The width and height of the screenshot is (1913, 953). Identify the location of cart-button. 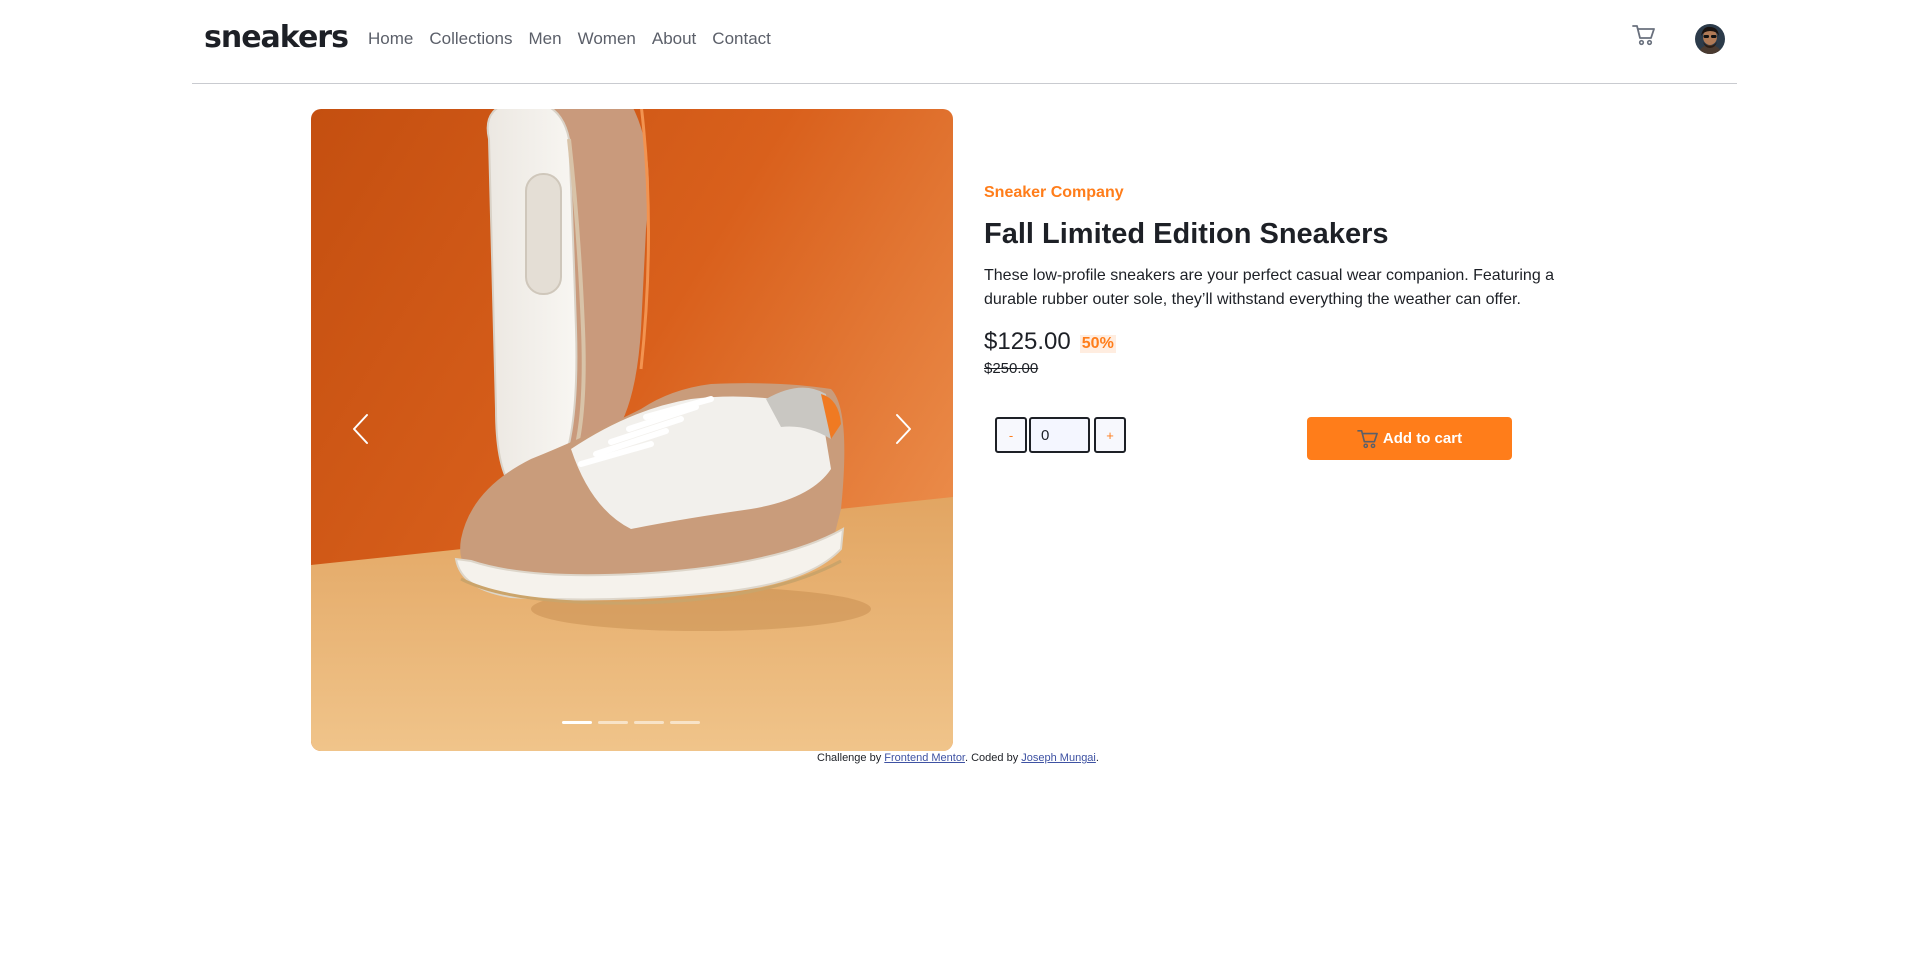
(1646, 38).